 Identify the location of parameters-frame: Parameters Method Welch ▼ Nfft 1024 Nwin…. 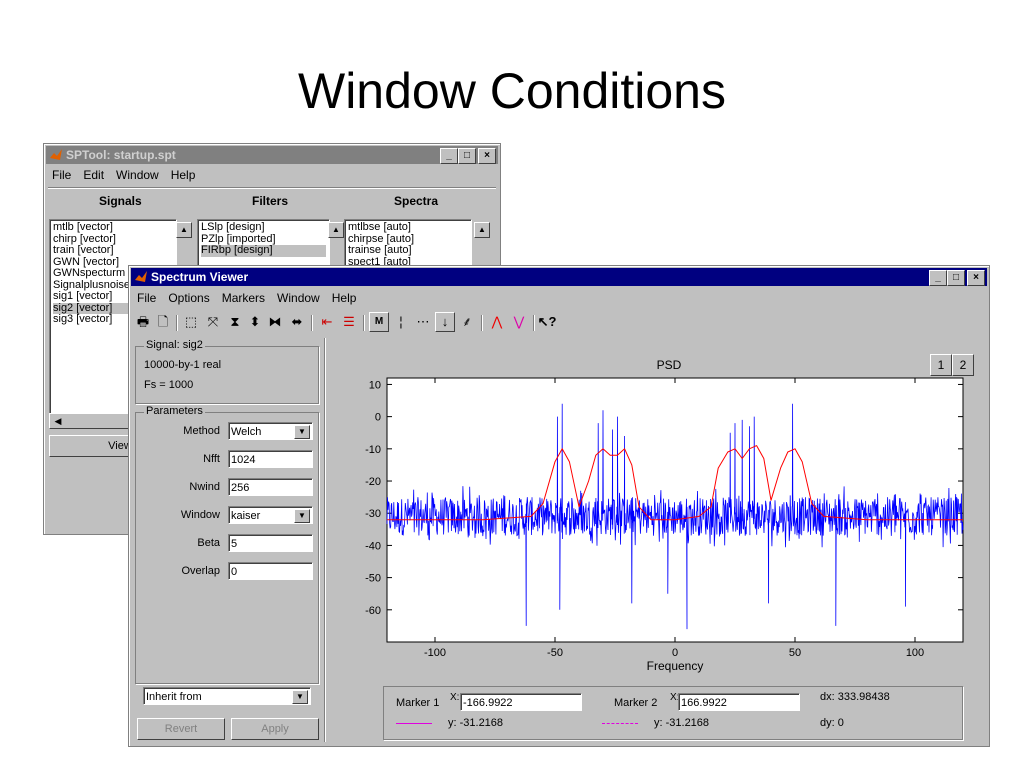
(227, 544).